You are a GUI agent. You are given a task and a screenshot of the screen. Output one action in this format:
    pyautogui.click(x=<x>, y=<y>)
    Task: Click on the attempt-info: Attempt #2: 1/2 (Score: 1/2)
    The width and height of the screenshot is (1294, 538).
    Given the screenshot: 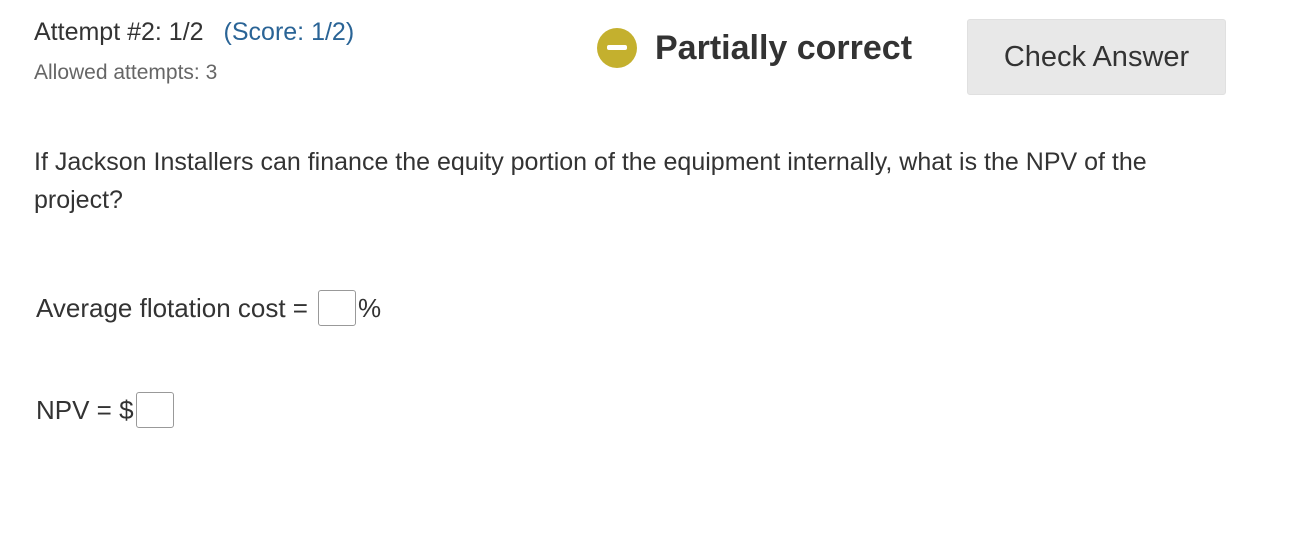 What is the action you would take?
    pyautogui.click(x=194, y=32)
    